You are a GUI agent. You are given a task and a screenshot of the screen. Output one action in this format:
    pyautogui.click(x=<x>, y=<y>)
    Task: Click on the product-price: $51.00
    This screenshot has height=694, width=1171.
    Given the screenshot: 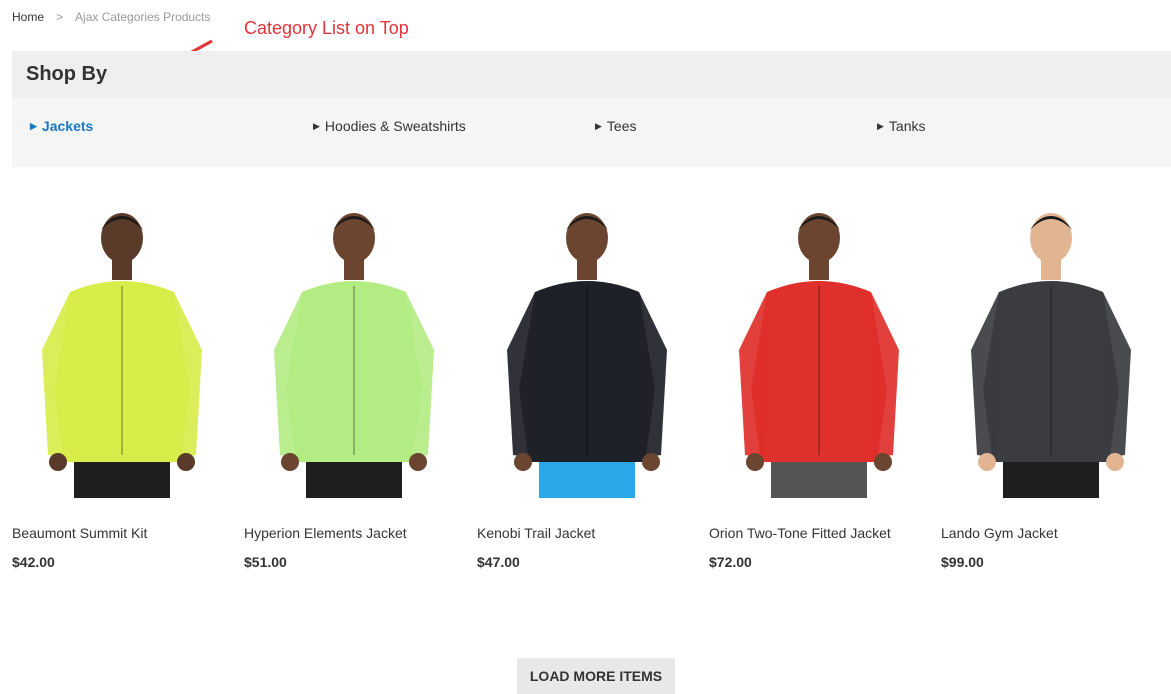 What is the action you would take?
    pyautogui.click(x=265, y=562)
    